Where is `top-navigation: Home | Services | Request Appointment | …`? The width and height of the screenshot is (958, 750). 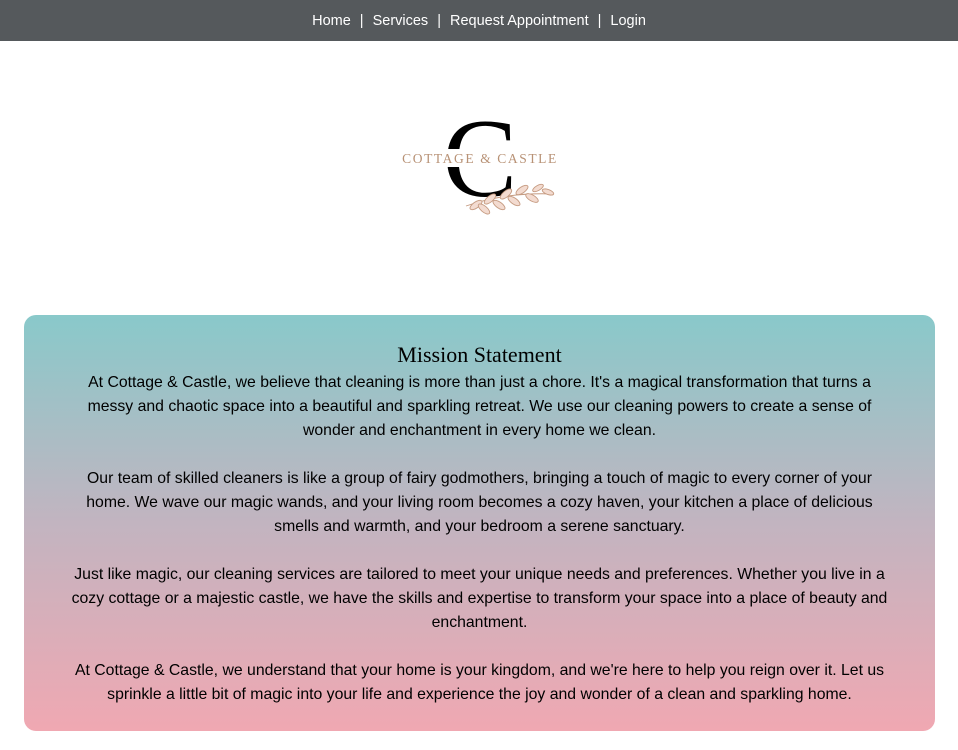
top-navigation: Home | Services | Request Appointment | … is located at coordinates (479, 20).